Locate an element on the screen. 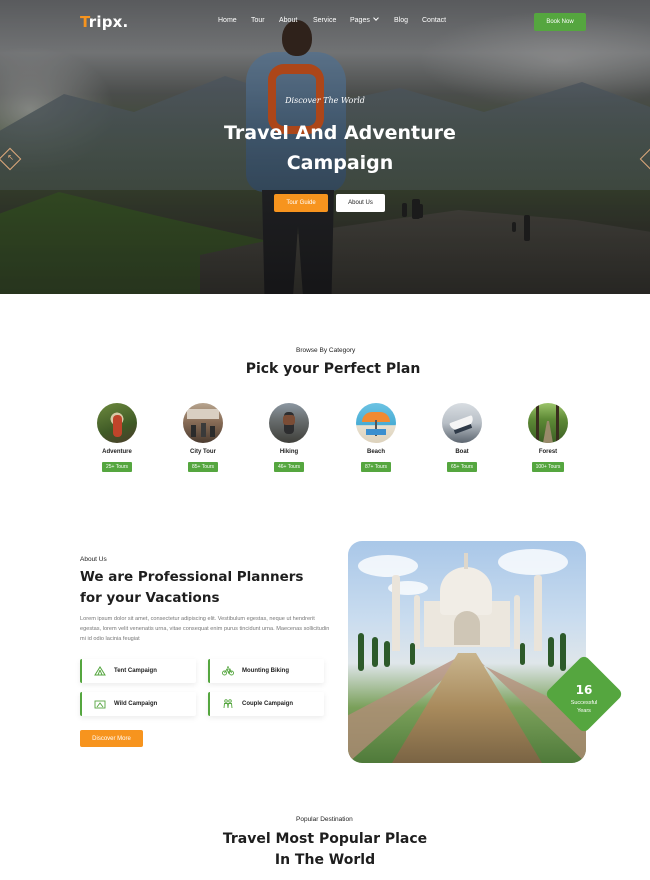  campfire-icon is located at coordinates (100, 704).